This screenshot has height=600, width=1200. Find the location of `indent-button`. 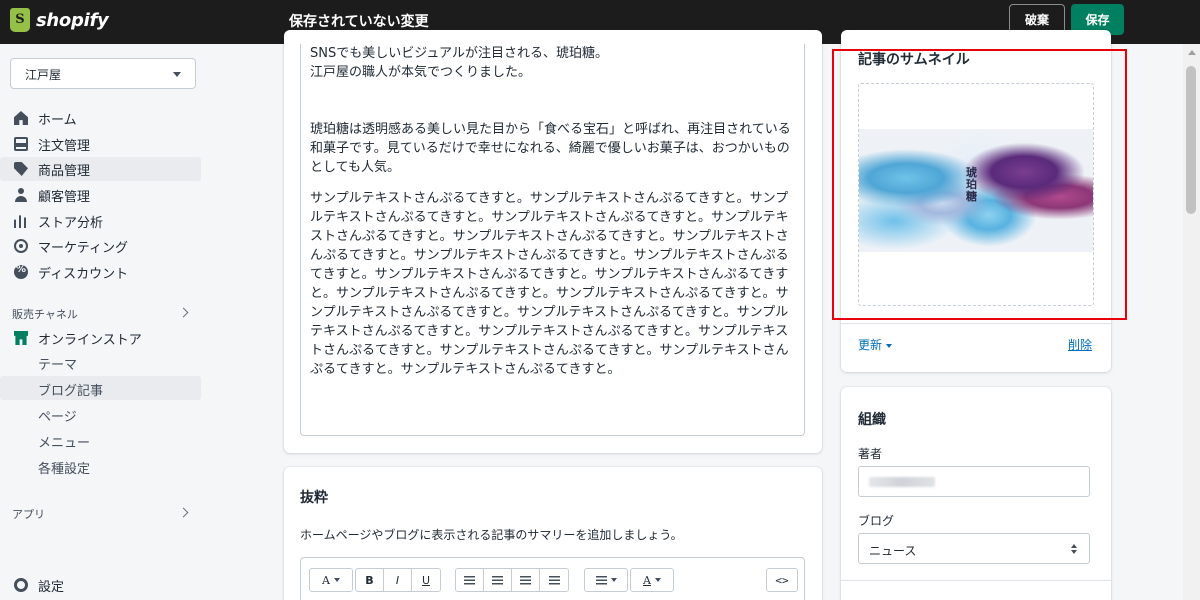

indent-button is located at coordinates (554, 580).